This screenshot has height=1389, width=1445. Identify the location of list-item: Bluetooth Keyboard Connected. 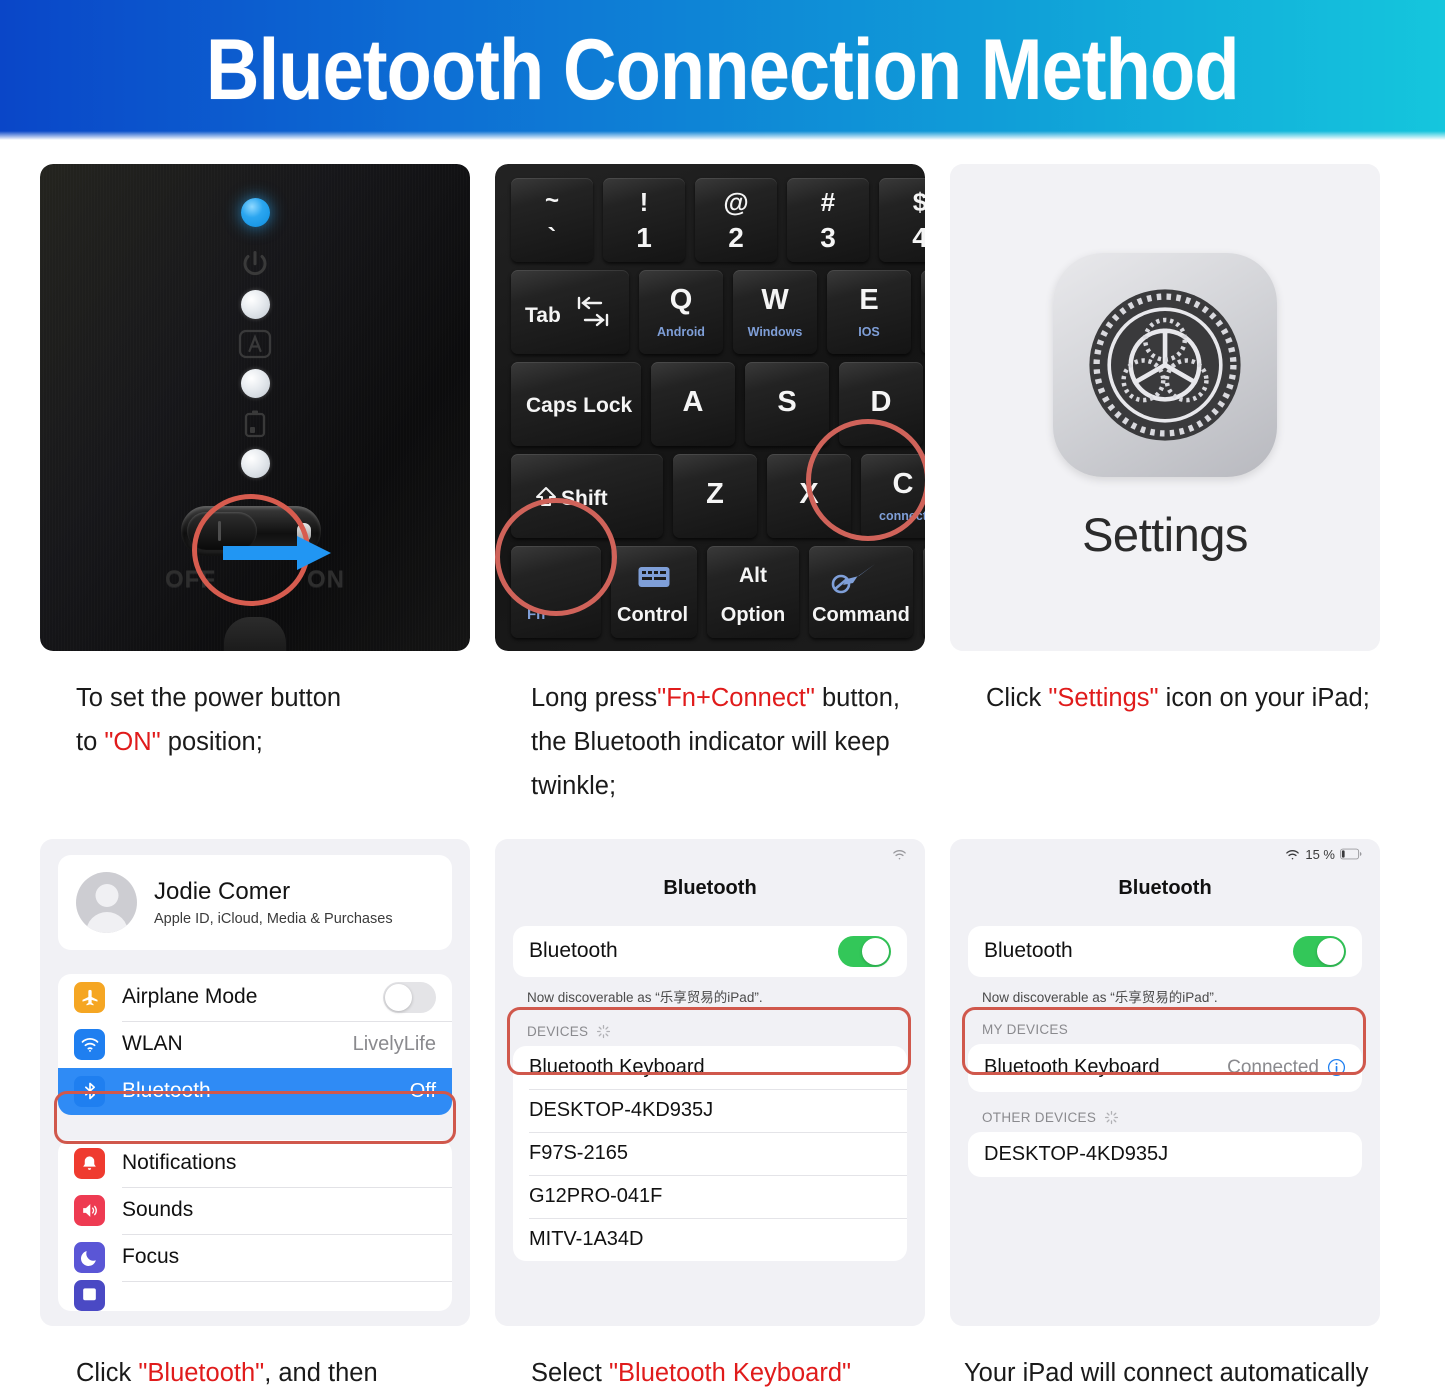
(1165, 1068).